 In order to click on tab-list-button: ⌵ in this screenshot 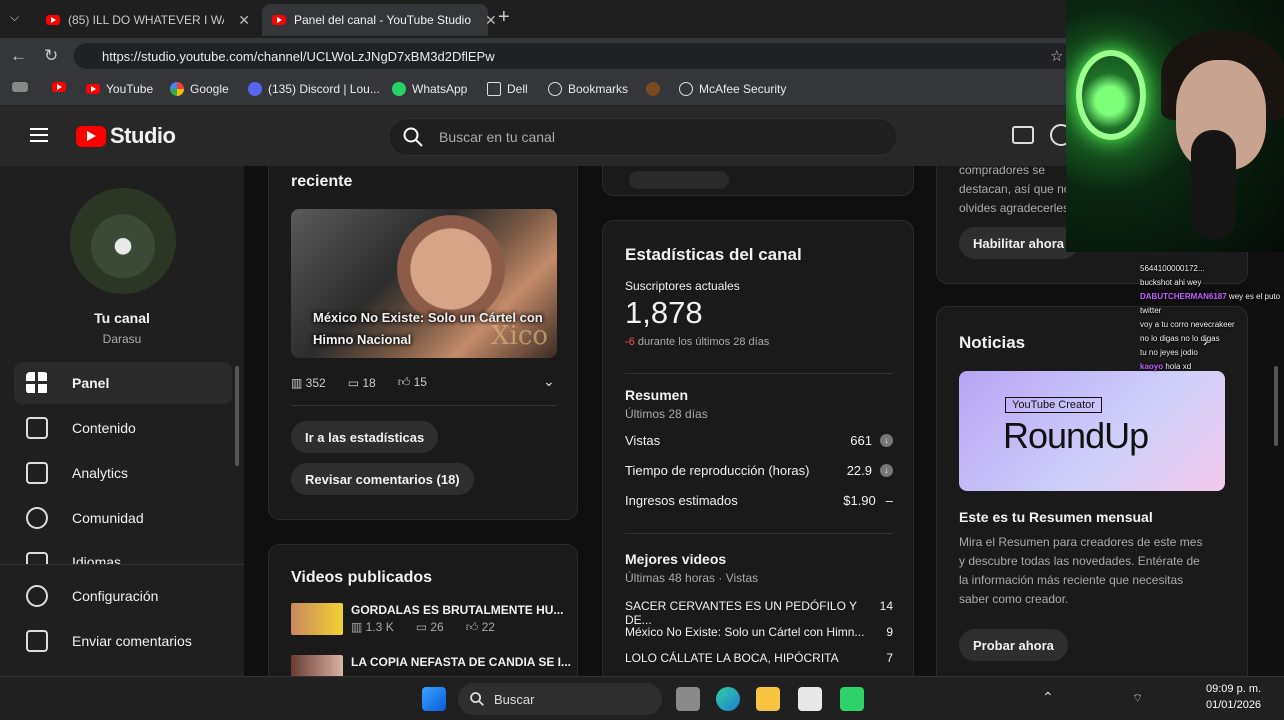, I will do `click(14, 17)`.